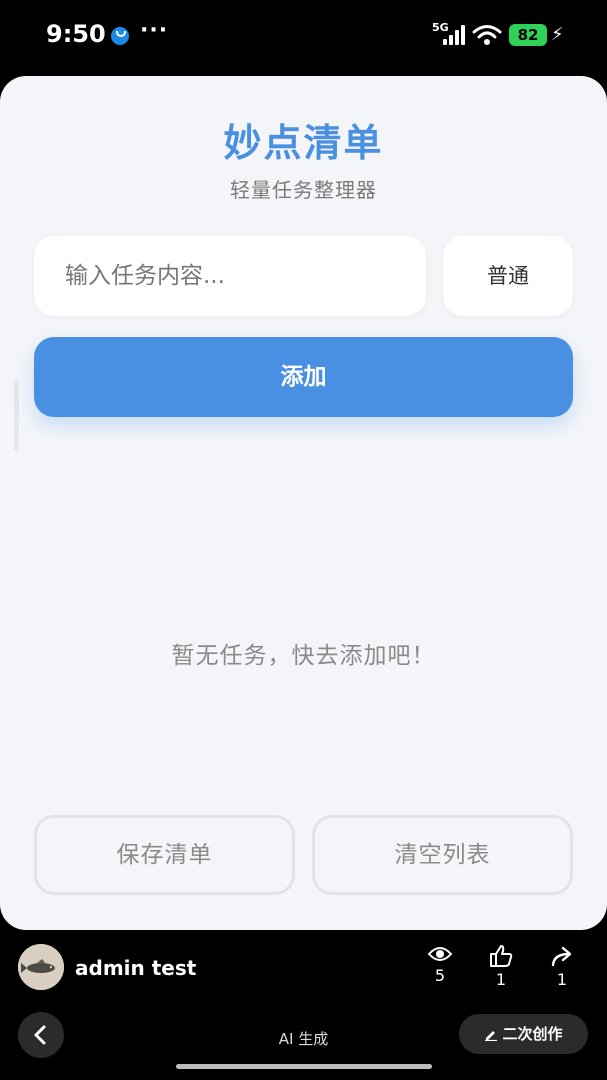  I want to click on charging-bolt-icon: ⚡, so click(557, 34).